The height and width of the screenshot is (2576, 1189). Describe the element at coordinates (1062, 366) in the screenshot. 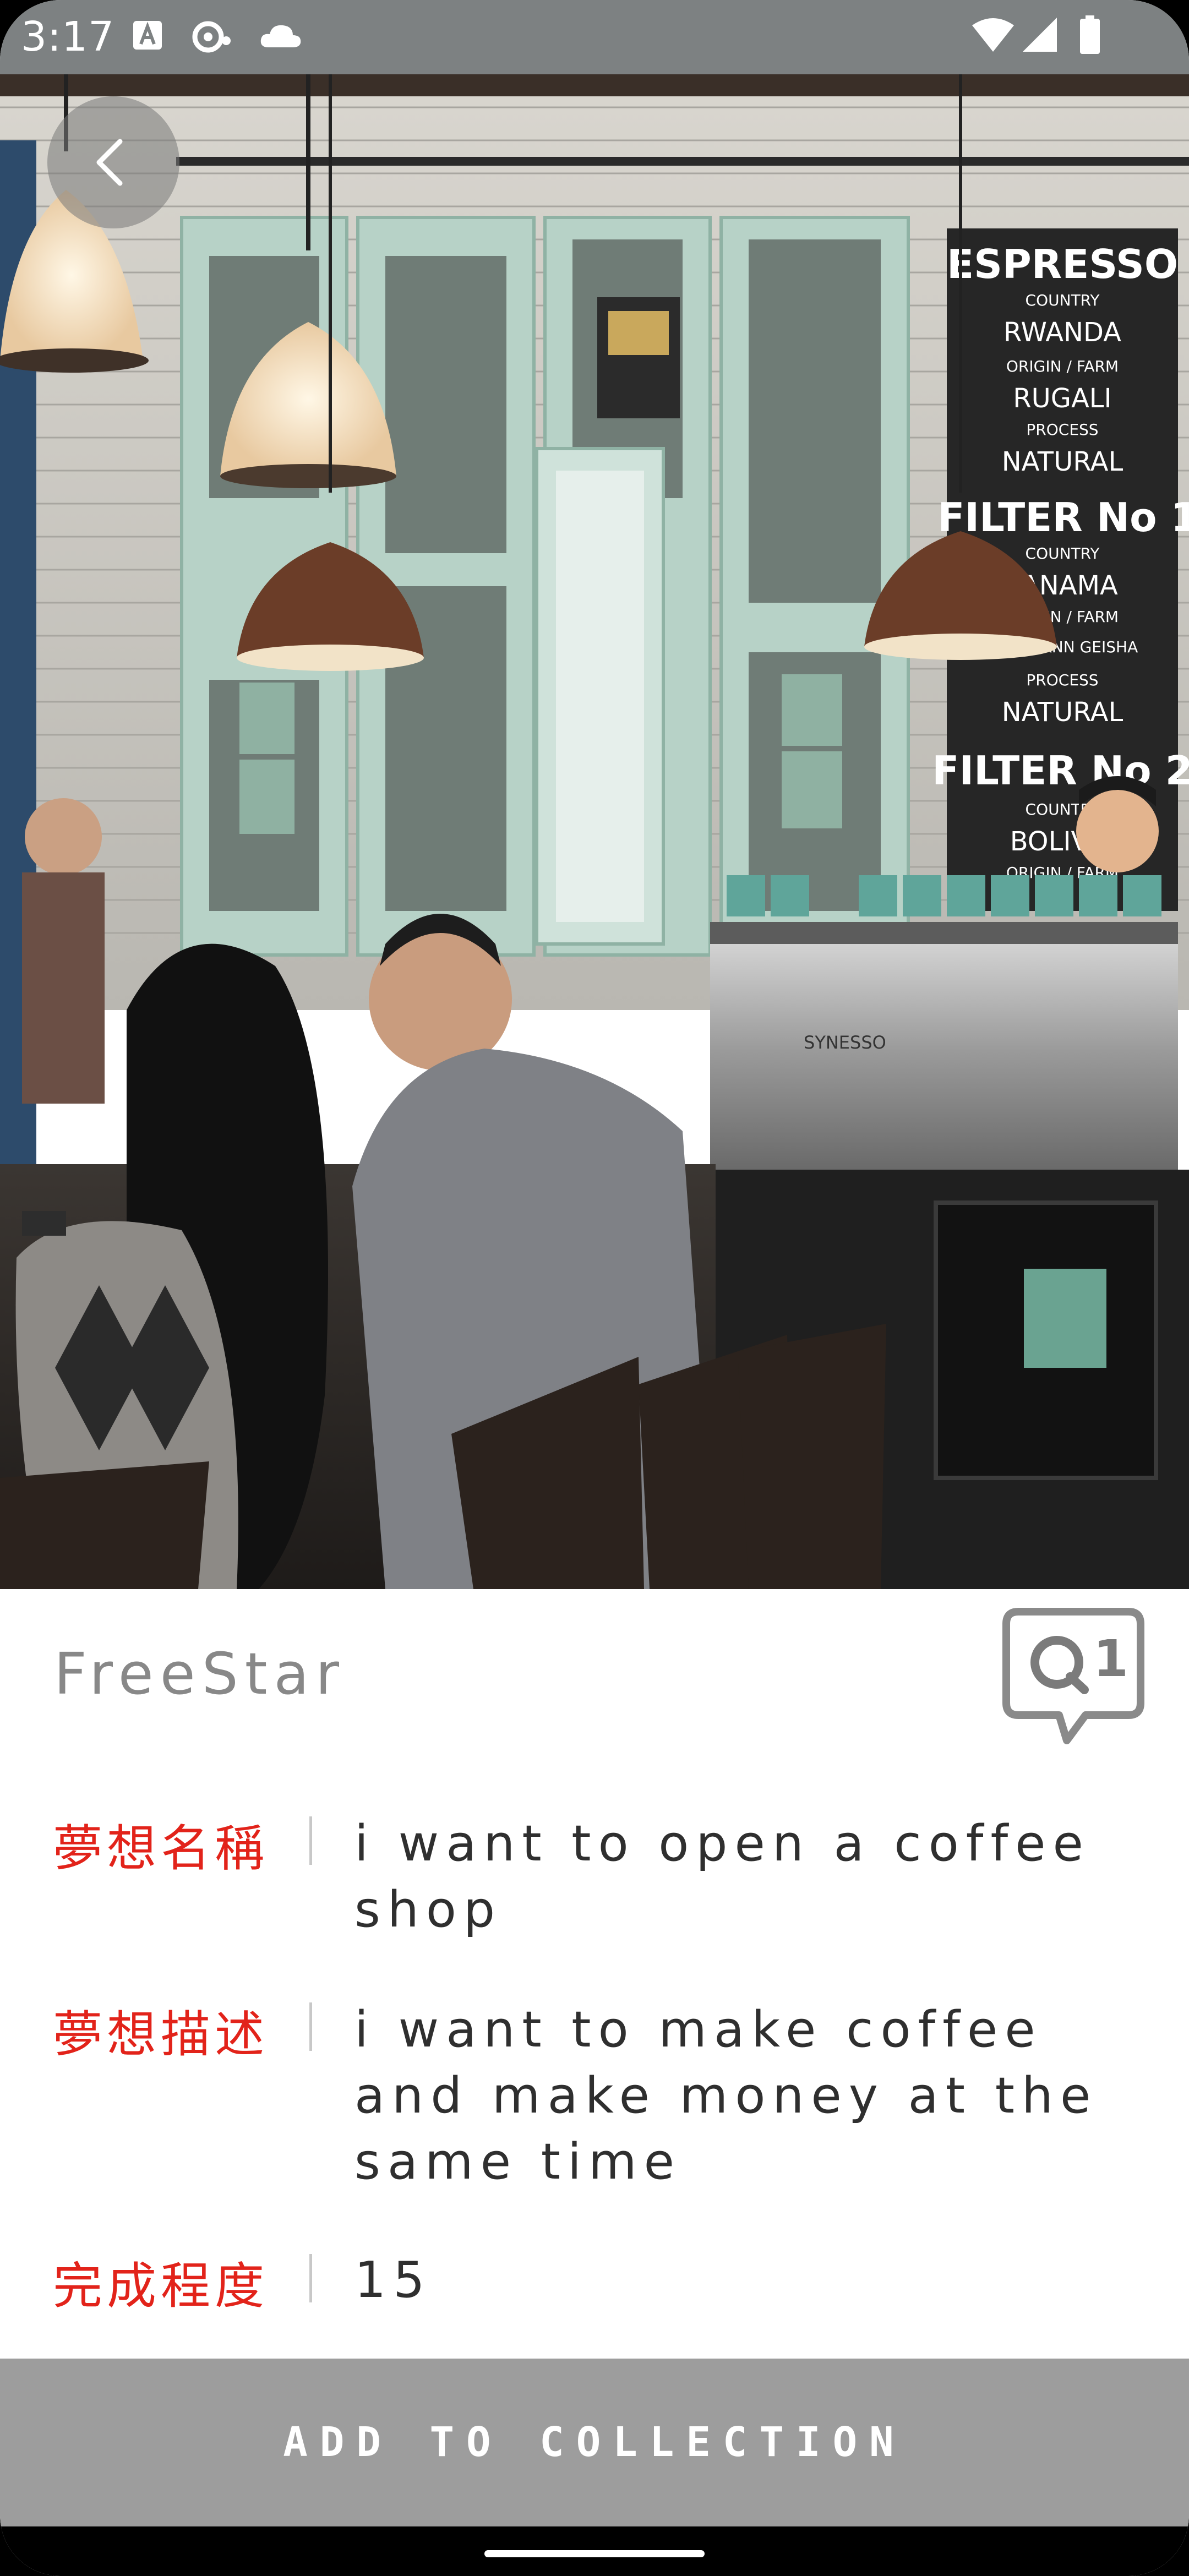

I see `svg-text: ORIGIN / FARM` at that location.